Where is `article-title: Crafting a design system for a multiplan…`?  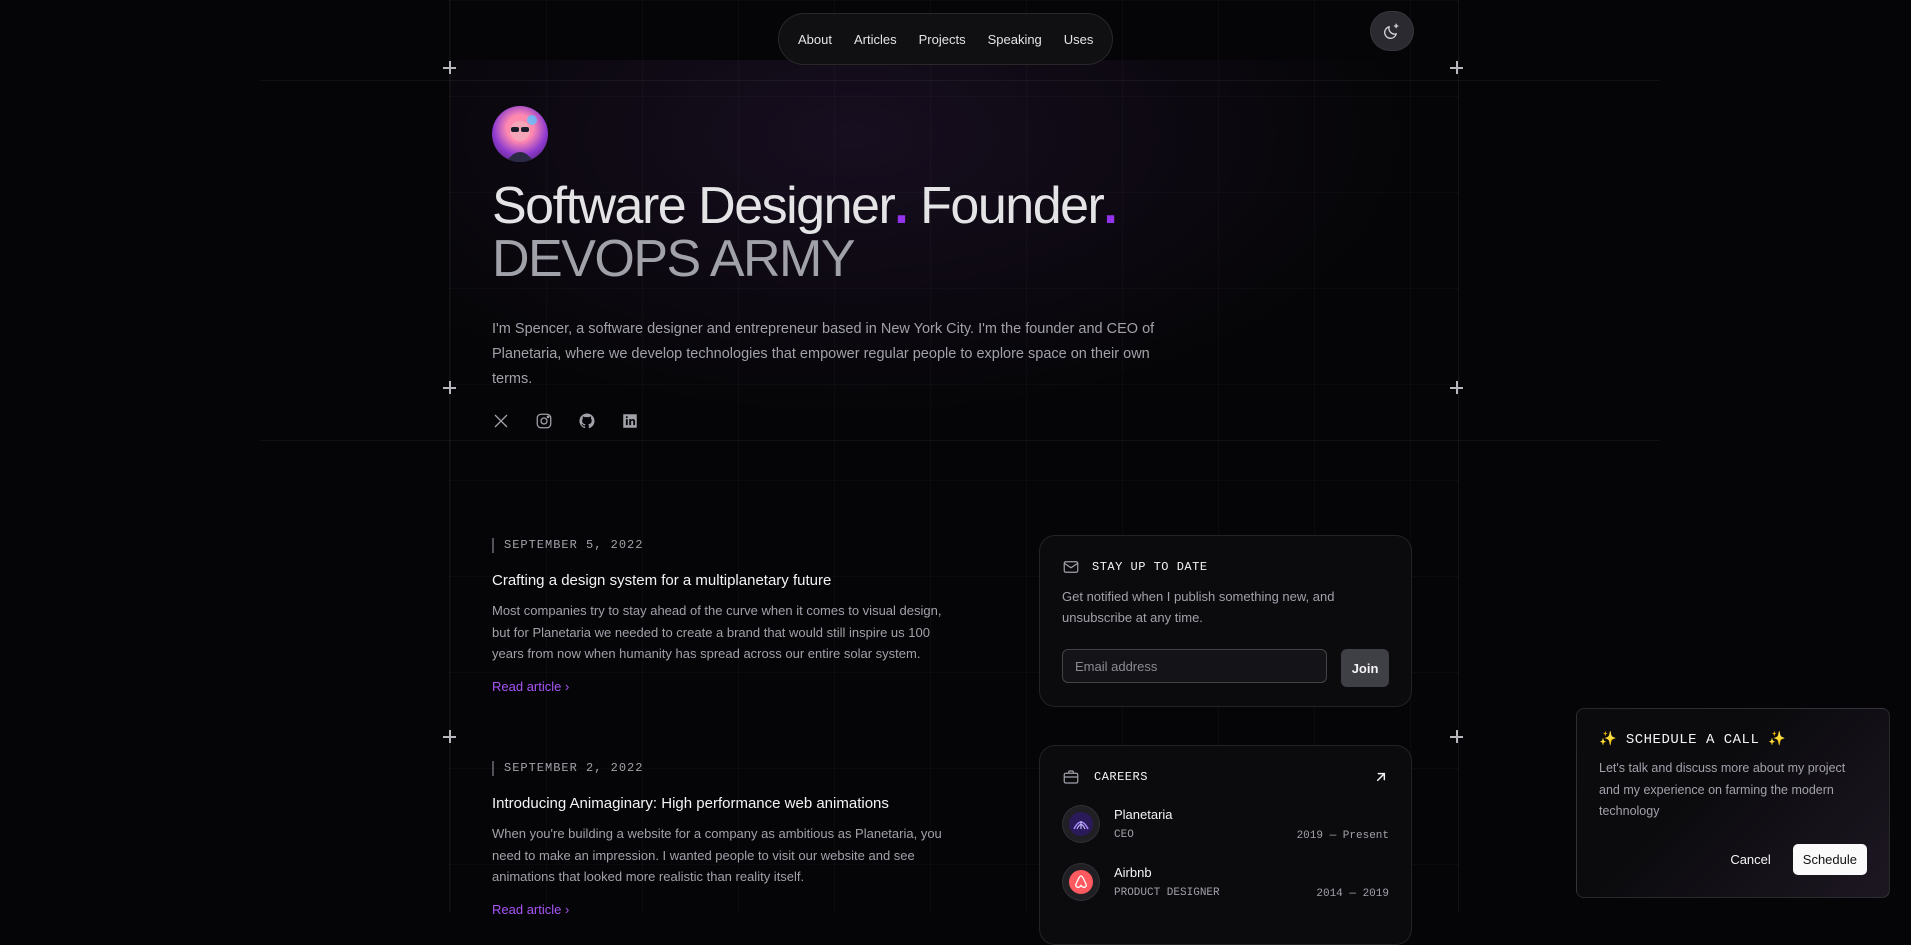
article-title: Crafting a design system for a multiplan… is located at coordinates (727, 580).